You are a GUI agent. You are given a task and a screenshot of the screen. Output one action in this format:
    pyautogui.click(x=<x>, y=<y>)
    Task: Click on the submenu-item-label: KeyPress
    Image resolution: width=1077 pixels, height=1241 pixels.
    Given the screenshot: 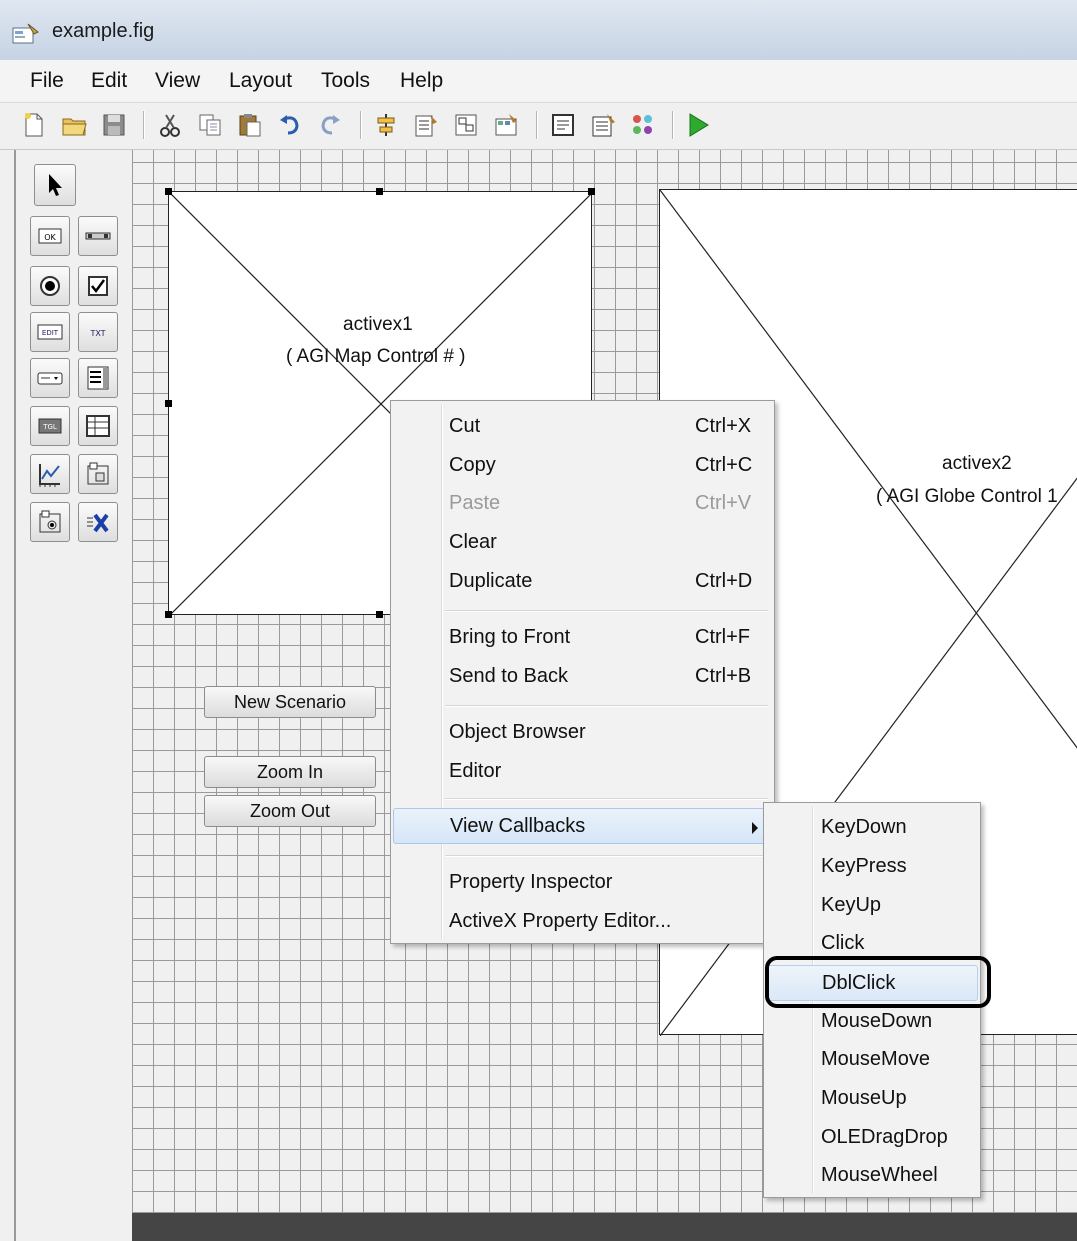 What is the action you would take?
    pyautogui.click(x=864, y=866)
    